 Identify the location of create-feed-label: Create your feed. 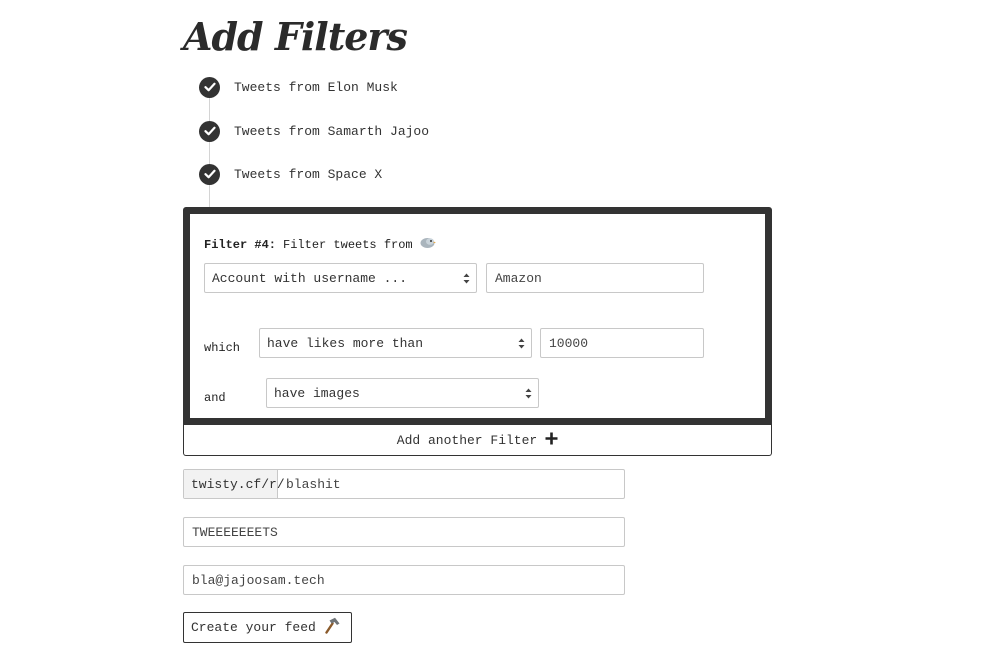
(253, 627).